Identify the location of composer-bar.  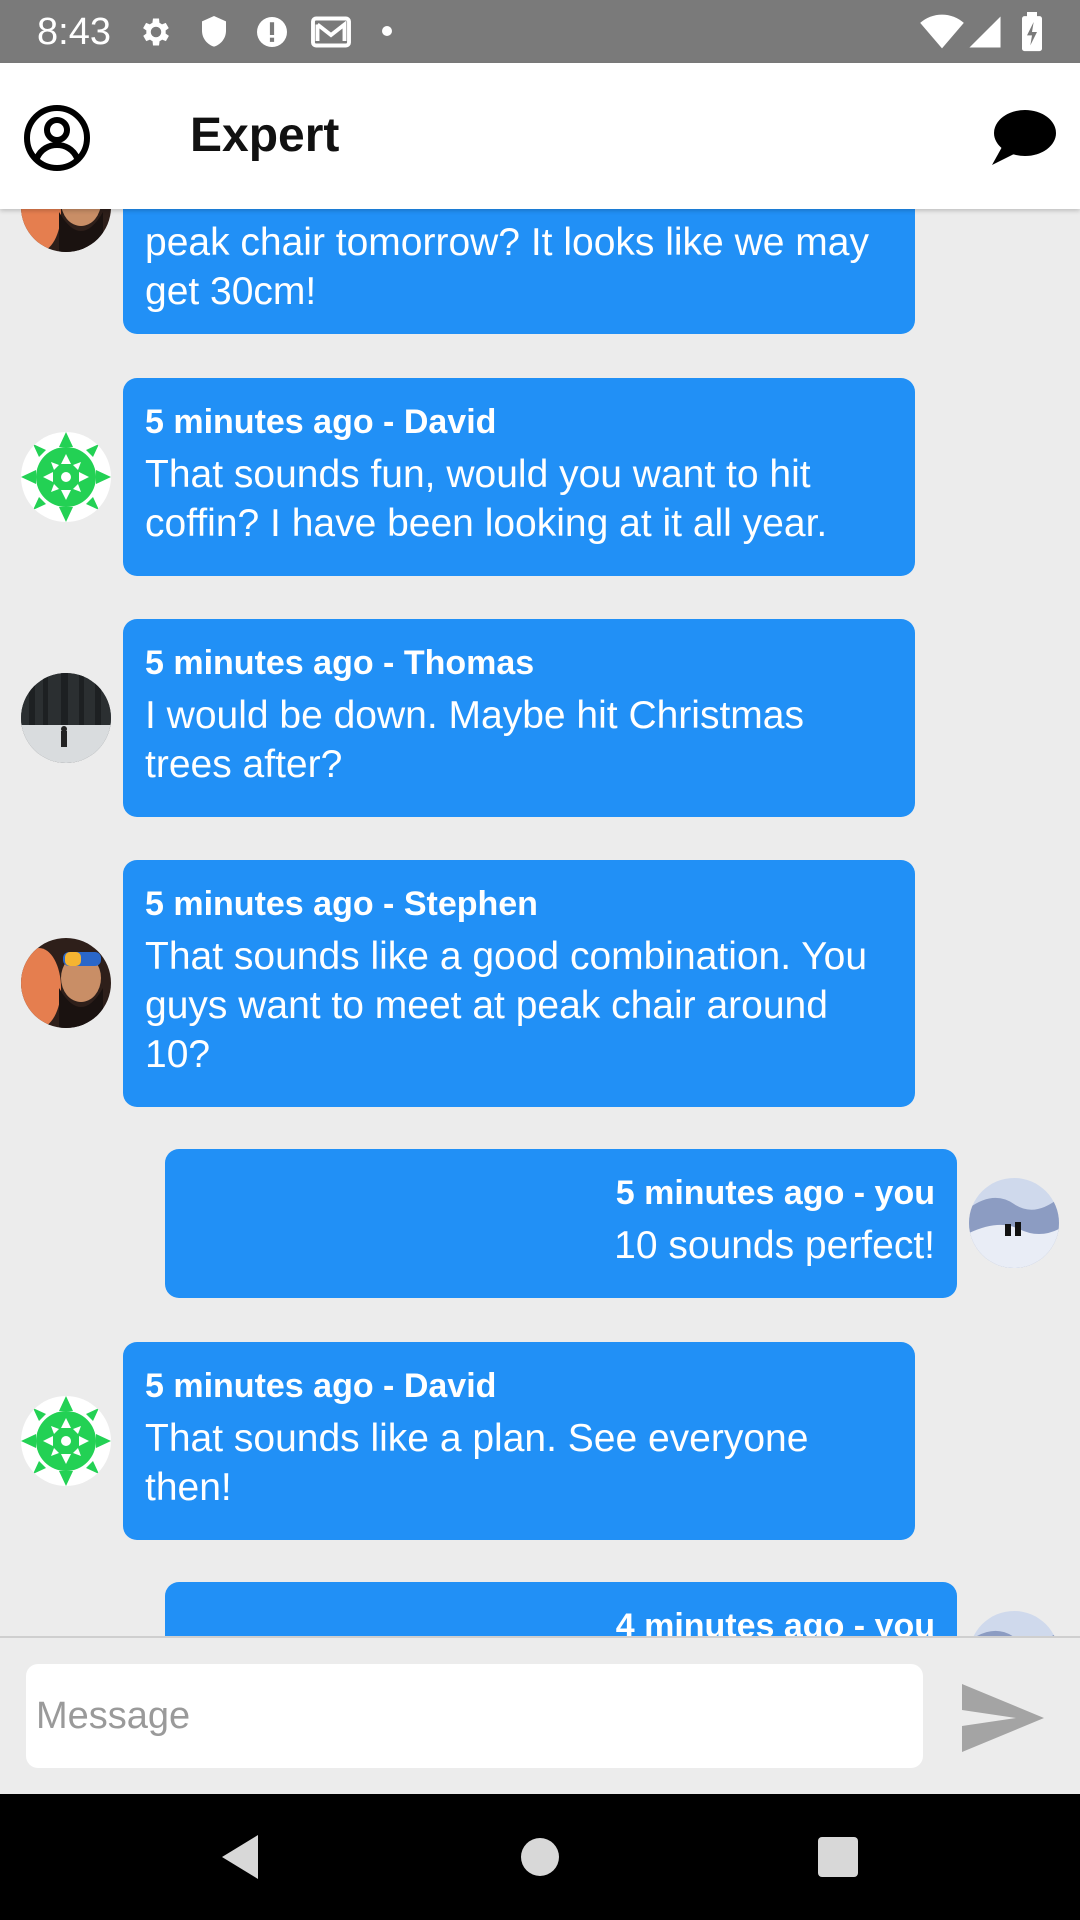
(540, 1715).